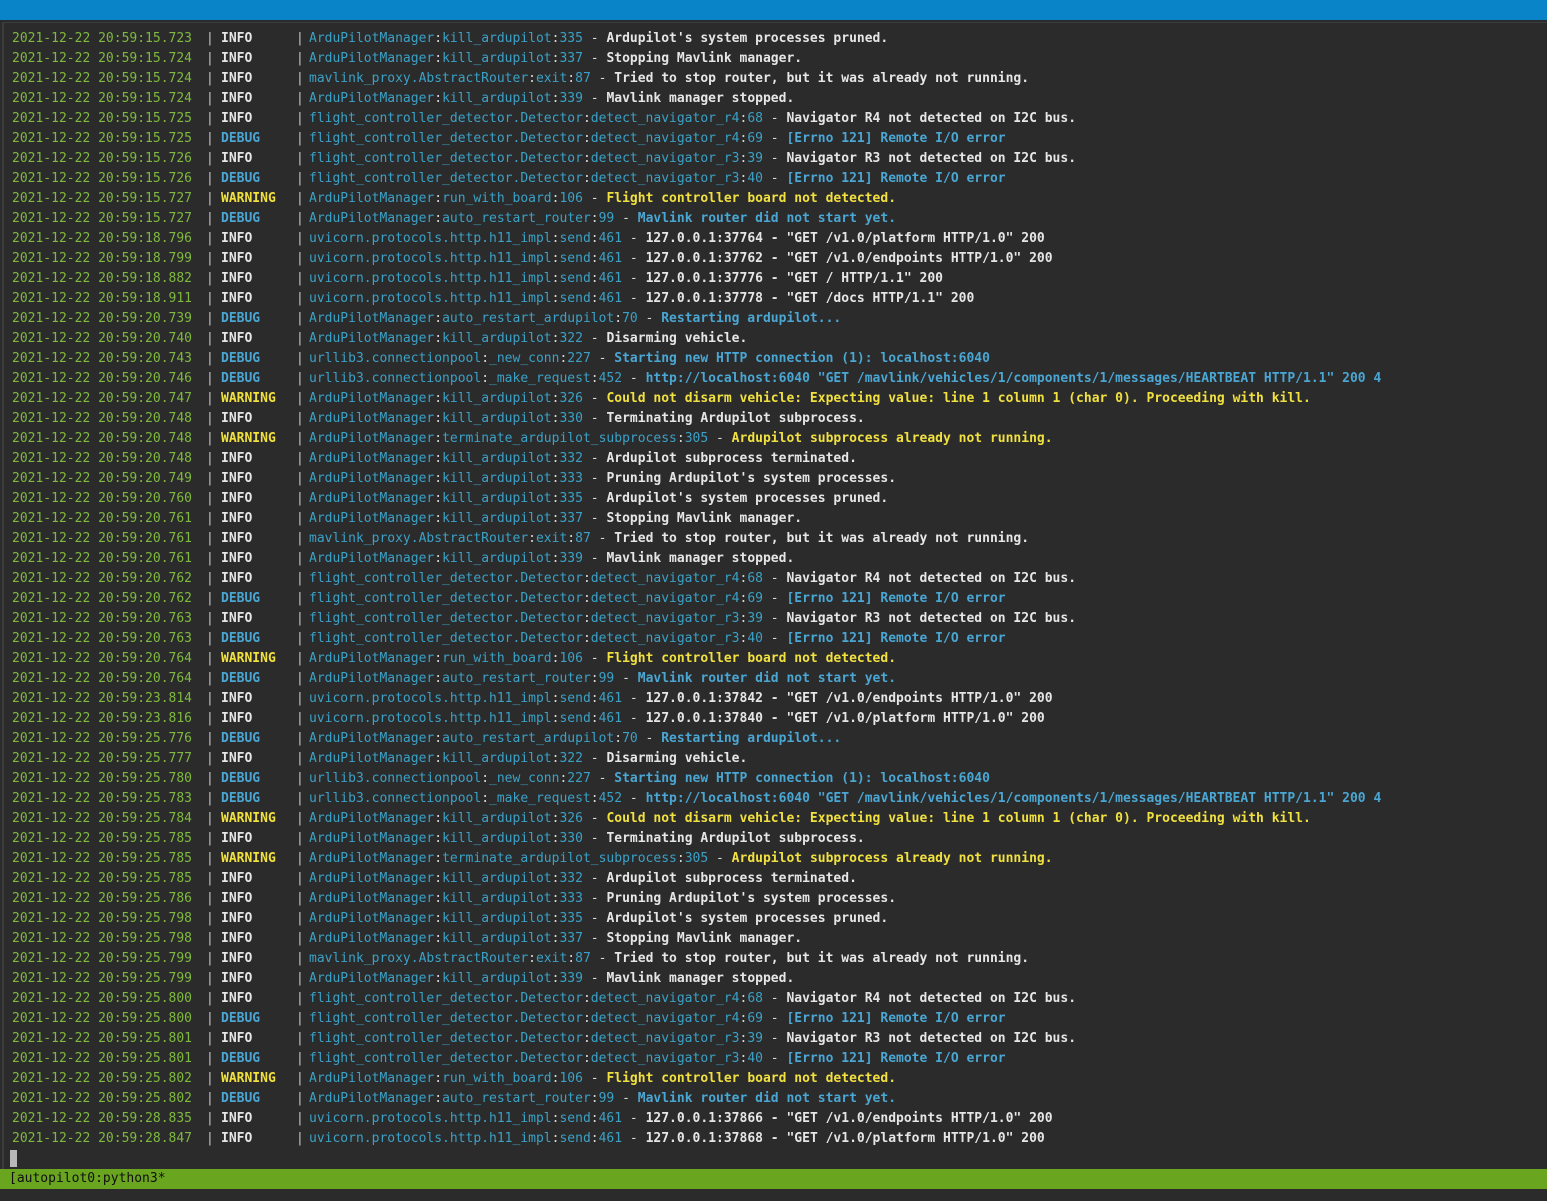 The width and height of the screenshot is (1547, 1201). Describe the element at coordinates (241, 738) in the screenshot. I see `log-level: DEBUG` at that location.